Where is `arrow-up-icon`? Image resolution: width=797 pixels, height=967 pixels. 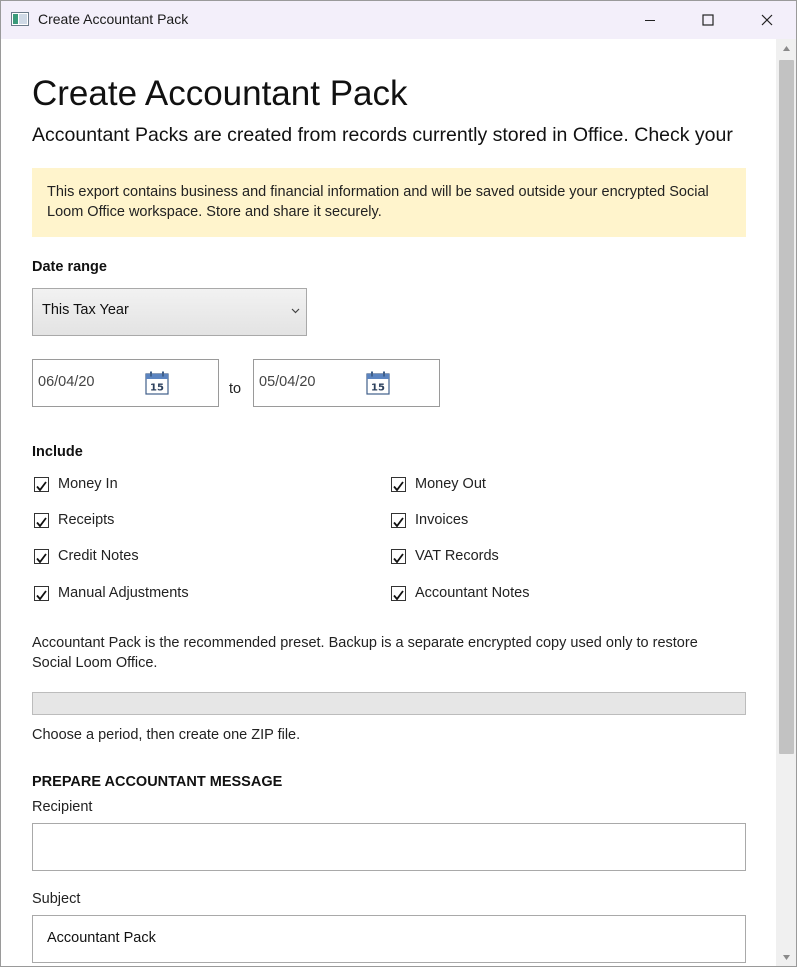 arrow-up-icon is located at coordinates (786, 48).